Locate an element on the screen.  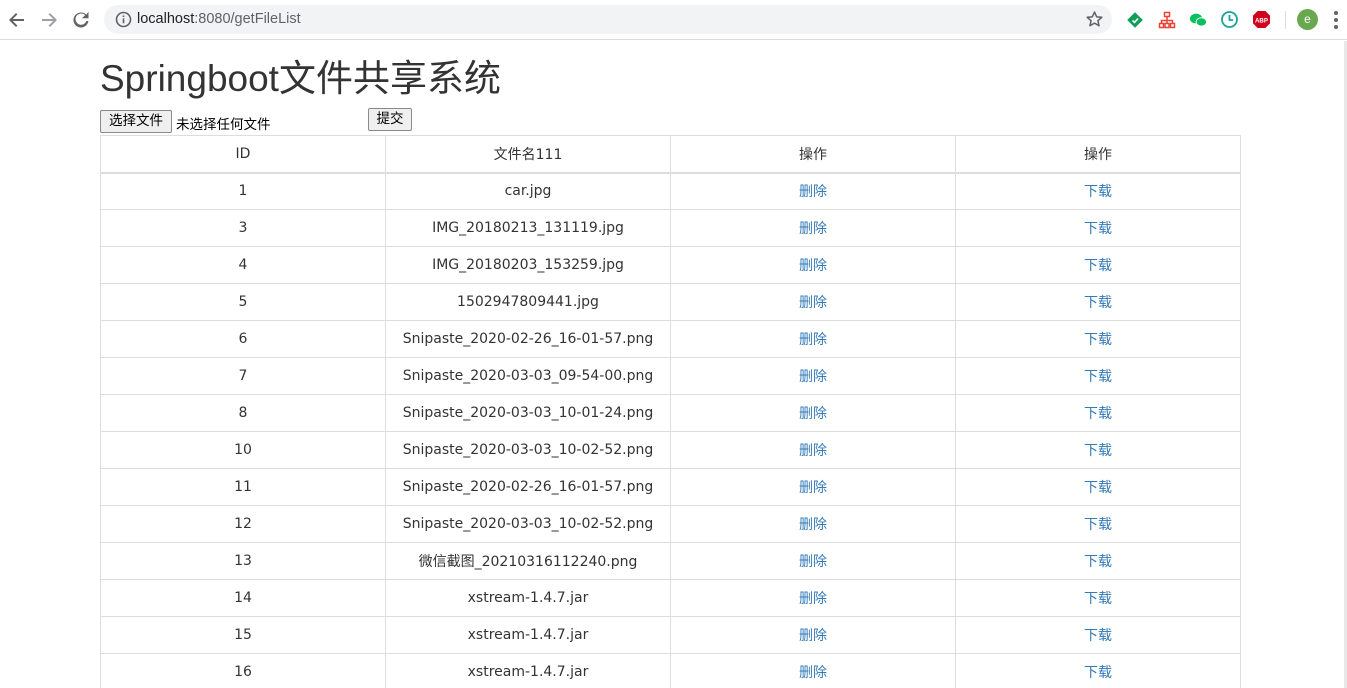
table-header-row: ID 文件名111 操作 操作 is located at coordinates (670, 154).